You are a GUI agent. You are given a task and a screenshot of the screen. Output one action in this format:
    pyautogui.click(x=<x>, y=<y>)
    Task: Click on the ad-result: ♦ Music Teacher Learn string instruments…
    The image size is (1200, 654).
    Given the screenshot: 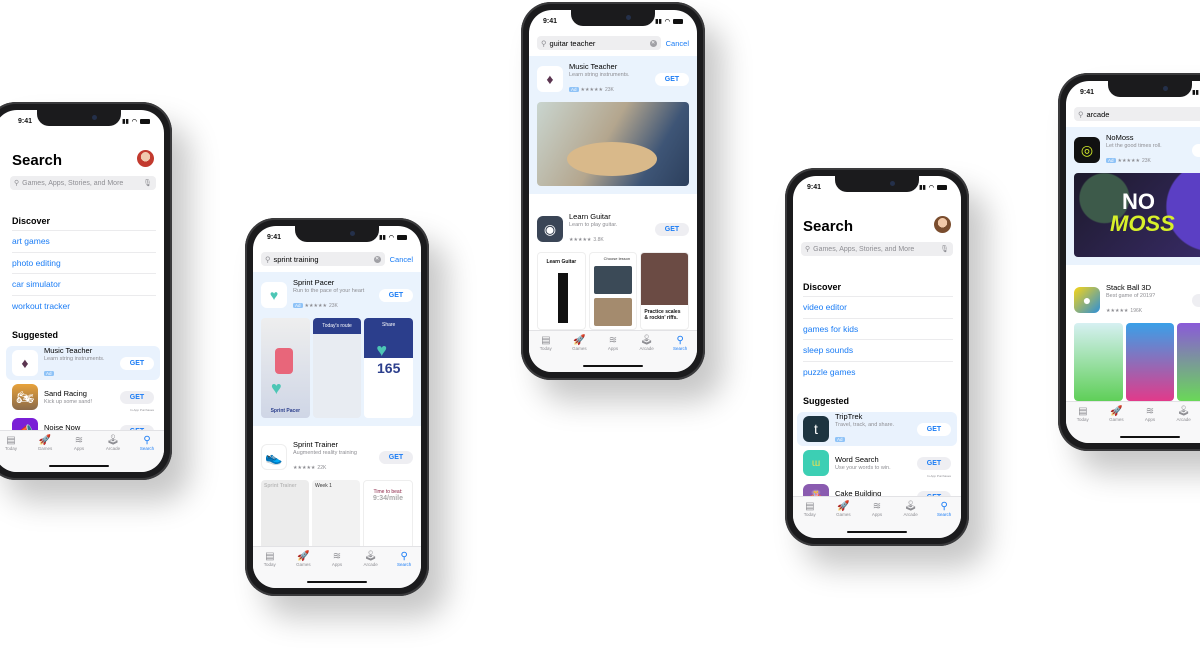 What is the action you would take?
    pyautogui.click(x=613, y=125)
    